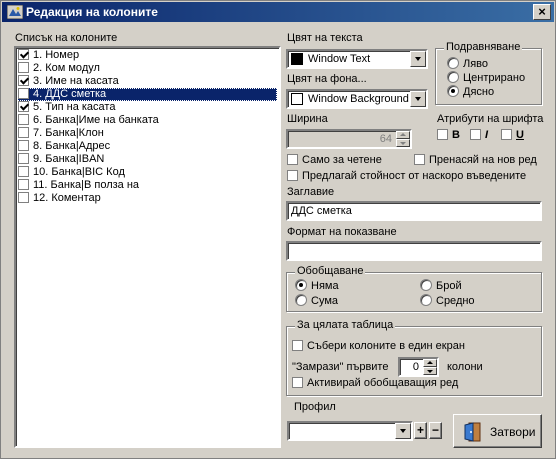 This screenshot has height=459, width=556. I want to click on list-item-label: 11. Банка|В полза на, so click(86, 185).